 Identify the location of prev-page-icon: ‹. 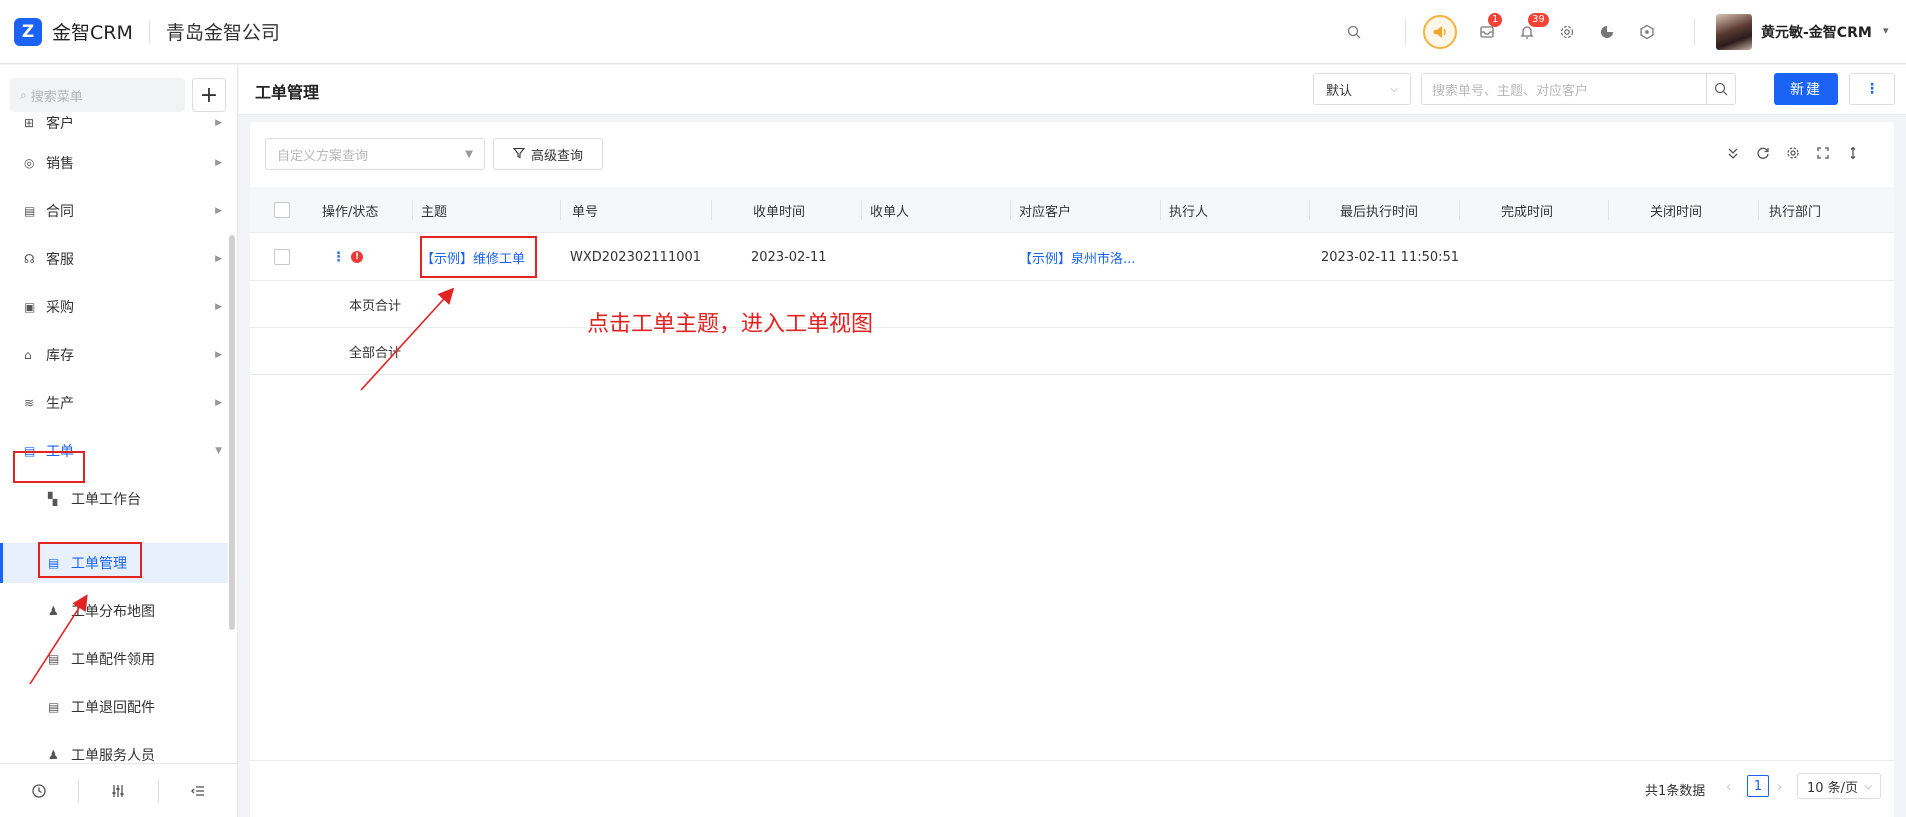
(1728, 787).